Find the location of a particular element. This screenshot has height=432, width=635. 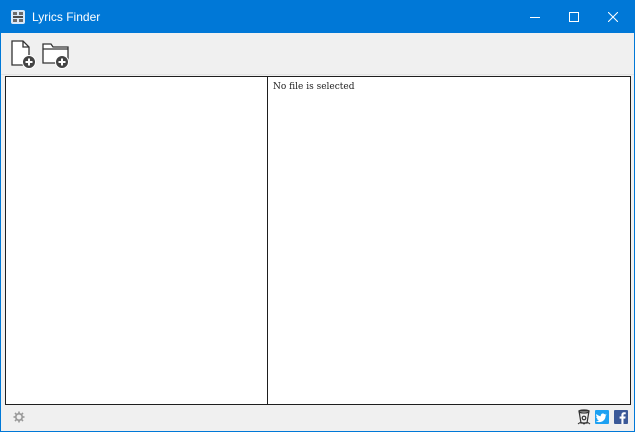

maximize-icon is located at coordinates (574, 17).